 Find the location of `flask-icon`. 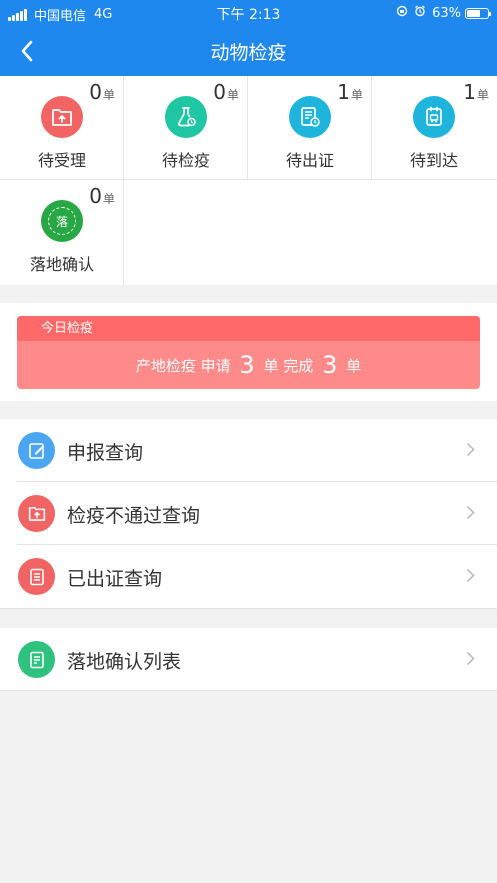

flask-icon is located at coordinates (186, 117).